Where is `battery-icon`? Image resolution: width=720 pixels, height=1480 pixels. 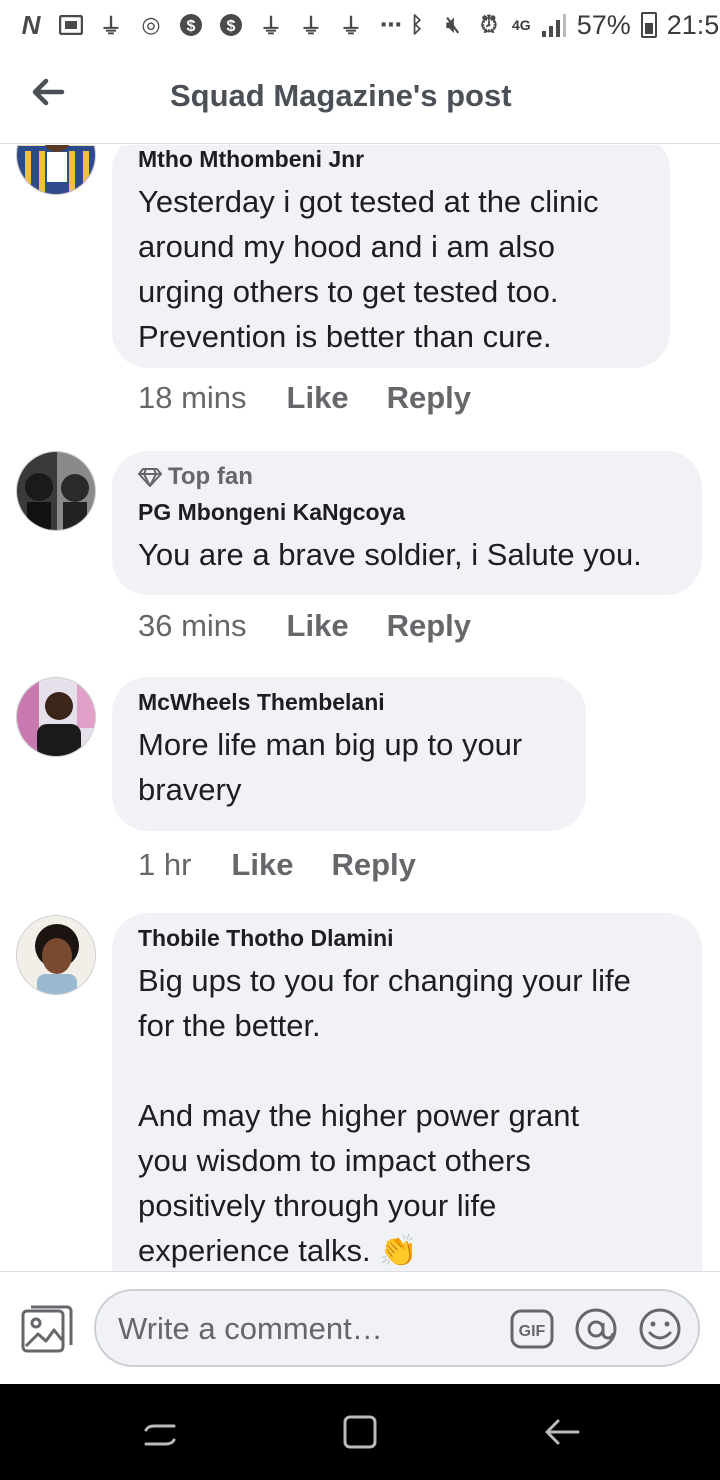 battery-icon is located at coordinates (648, 25).